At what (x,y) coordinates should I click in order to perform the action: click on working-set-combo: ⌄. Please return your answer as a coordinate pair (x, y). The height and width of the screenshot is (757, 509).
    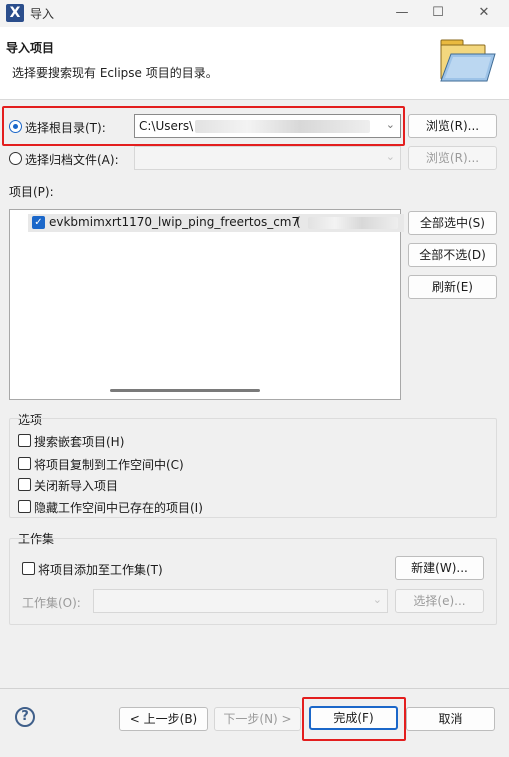
    Looking at the image, I should click on (240, 601).